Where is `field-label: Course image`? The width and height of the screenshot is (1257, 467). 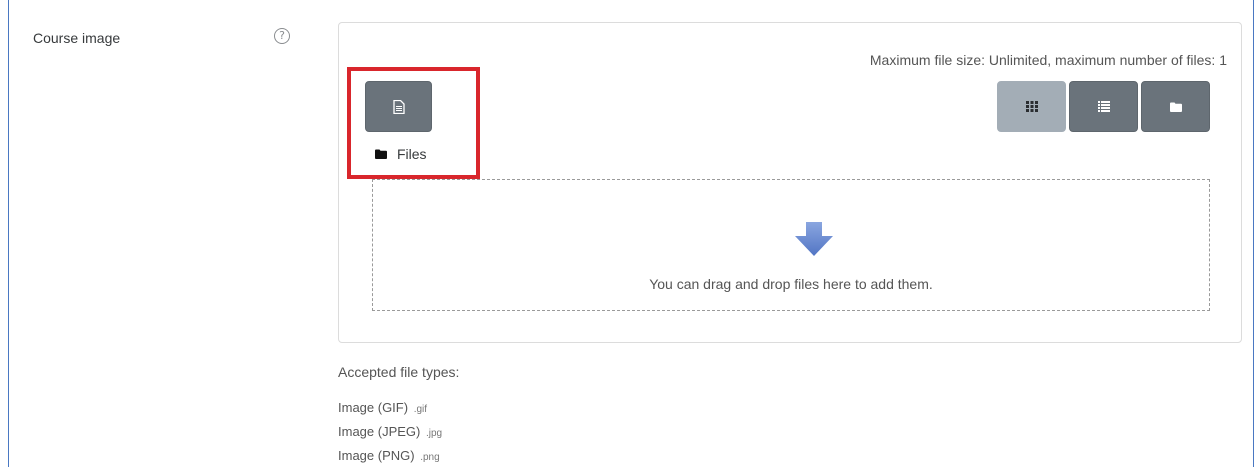 field-label: Course image is located at coordinates (77, 38).